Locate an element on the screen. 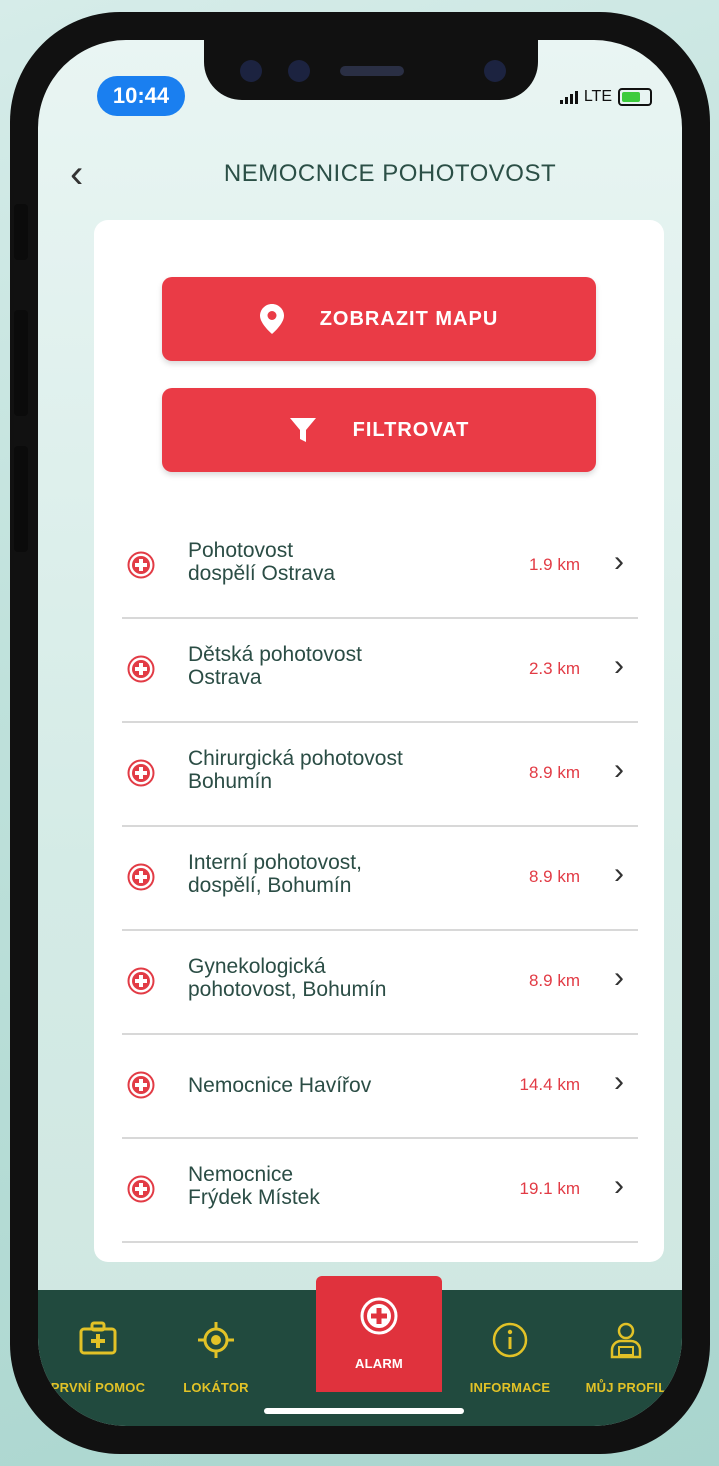 This screenshot has width=719, height=1466. camera-dot is located at coordinates (251, 71).